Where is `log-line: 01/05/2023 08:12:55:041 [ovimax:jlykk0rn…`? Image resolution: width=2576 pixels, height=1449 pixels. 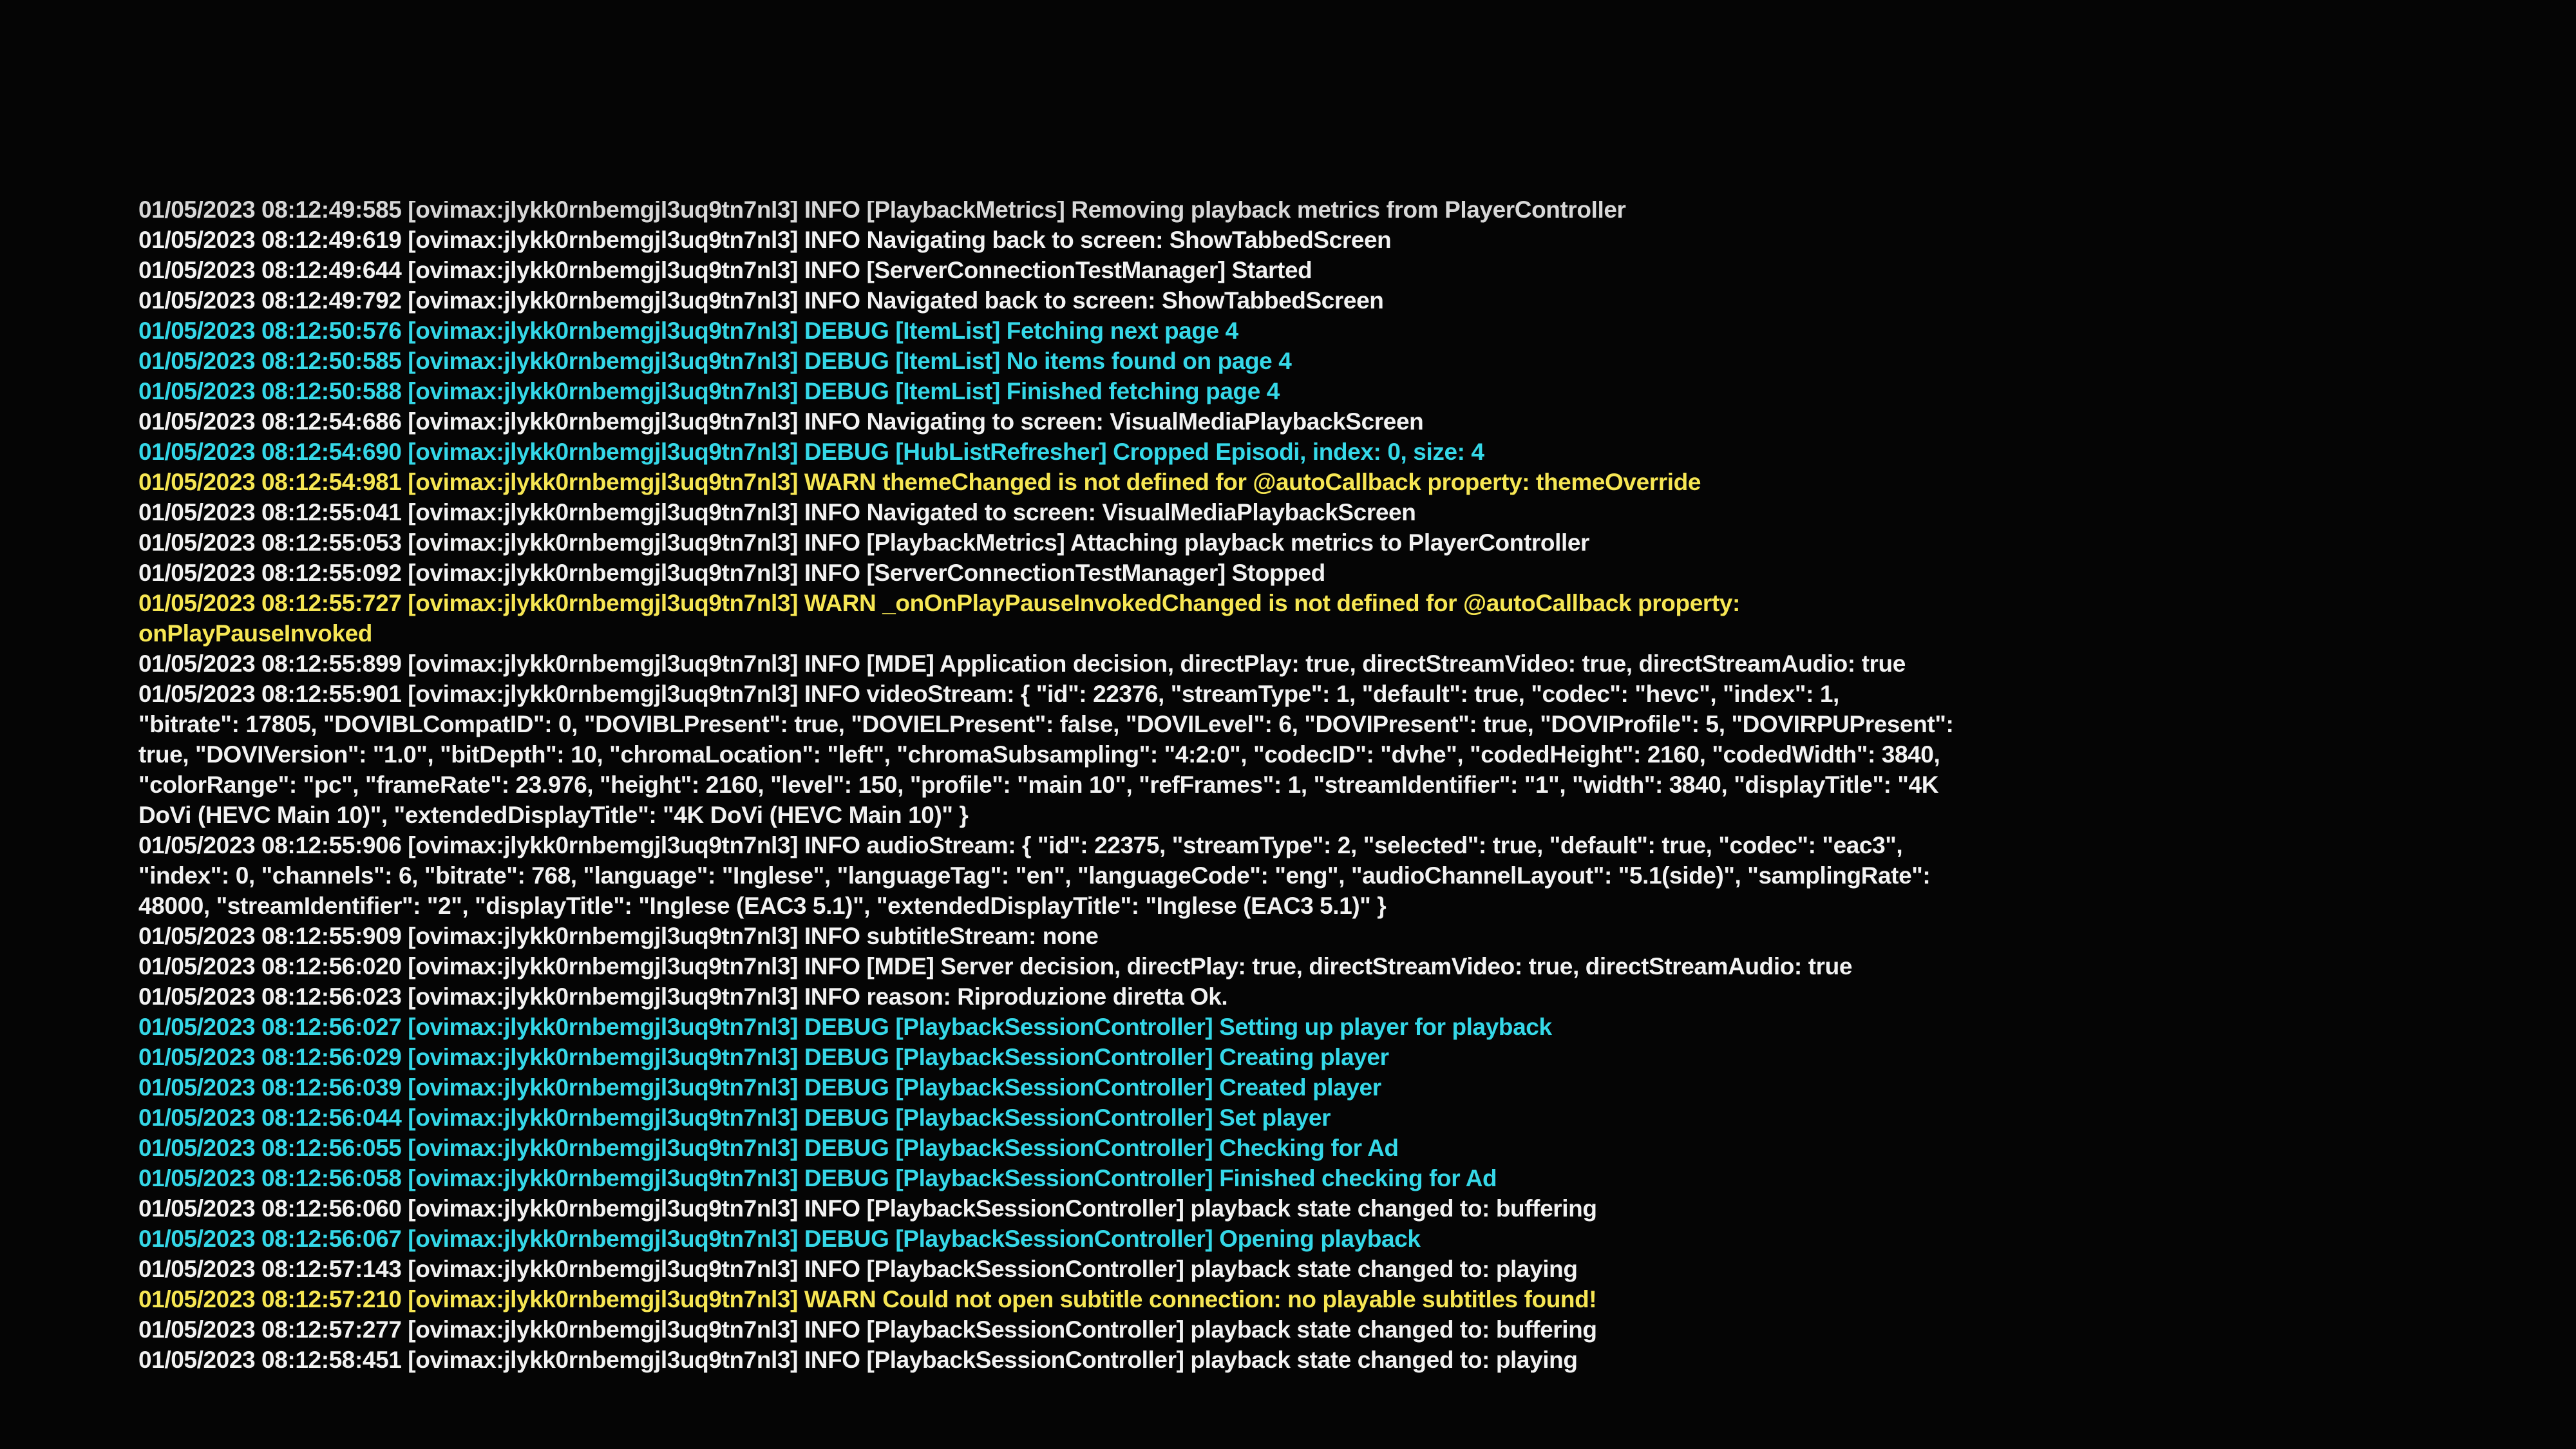
log-line: 01/05/2023 08:12:55:041 [ovimax:jlykk0rn… is located at coordinates (777, 512).